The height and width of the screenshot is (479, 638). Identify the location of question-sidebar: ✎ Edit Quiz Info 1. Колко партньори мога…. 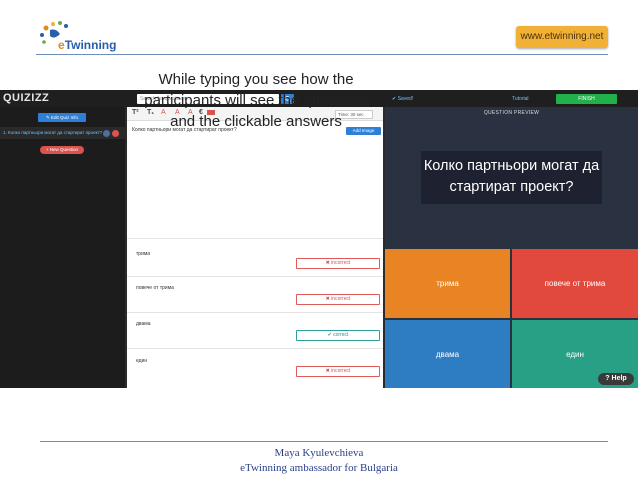
(62, 247).